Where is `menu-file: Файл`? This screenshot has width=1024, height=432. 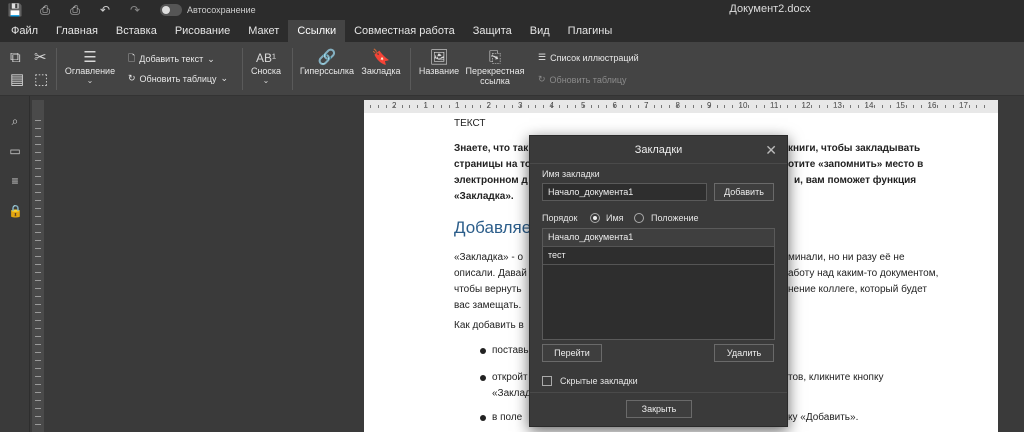
menu-file: Файл is located at coordinates (24, 31).